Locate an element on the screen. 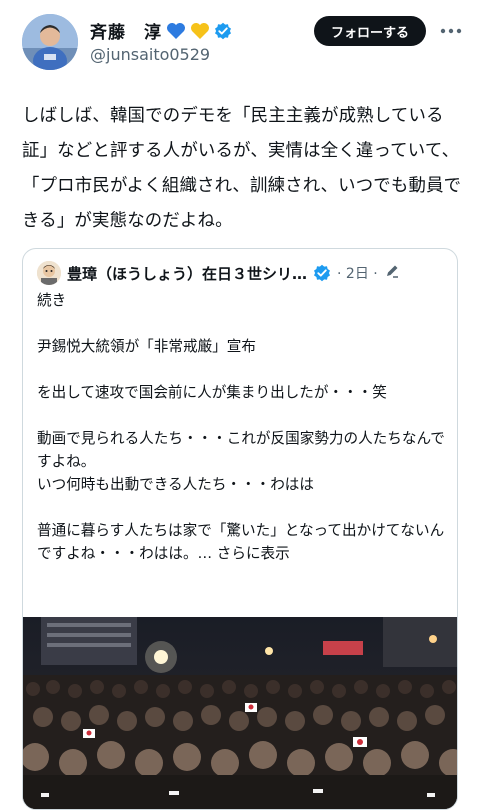 This screenshot has height=810, width=480. show-more-link: さらに表示 is located at coordinates (251, 553).